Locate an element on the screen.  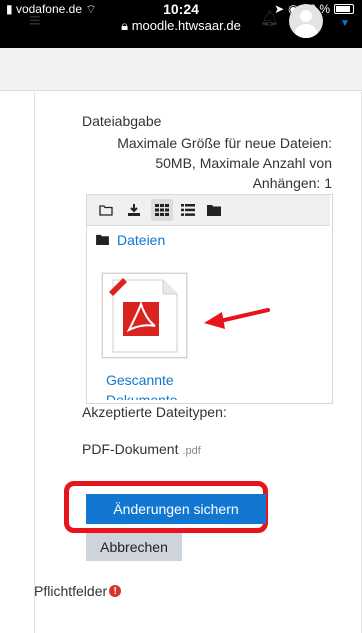
breadcrumb: Dateien is located at coordinates (130, 240).